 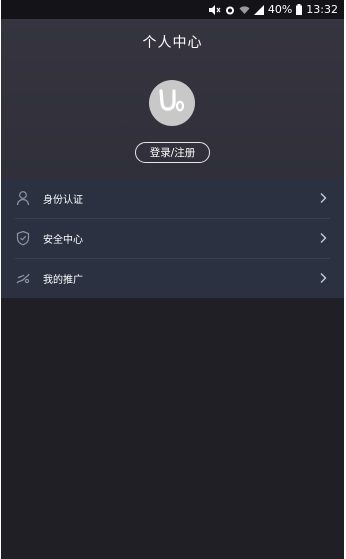 I want to click on menu-item-security: 安全中心, so click(x=172, y=238).